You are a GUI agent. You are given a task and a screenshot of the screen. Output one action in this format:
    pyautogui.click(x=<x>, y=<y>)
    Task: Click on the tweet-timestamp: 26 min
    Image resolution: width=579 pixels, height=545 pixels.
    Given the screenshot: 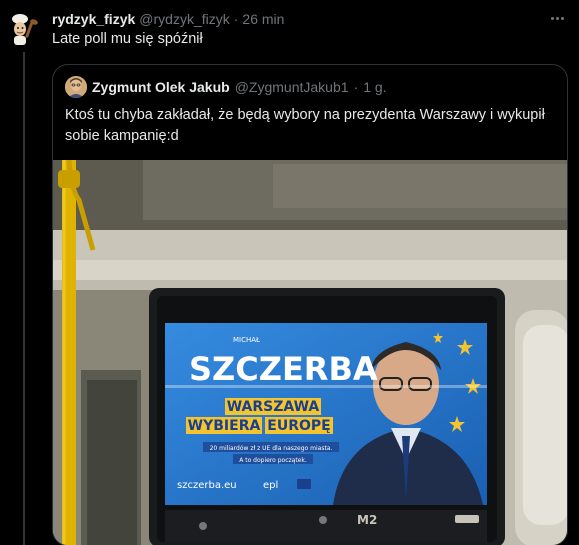 What is the action you would take?
    pyautogui.click(x=263, y=19)
    